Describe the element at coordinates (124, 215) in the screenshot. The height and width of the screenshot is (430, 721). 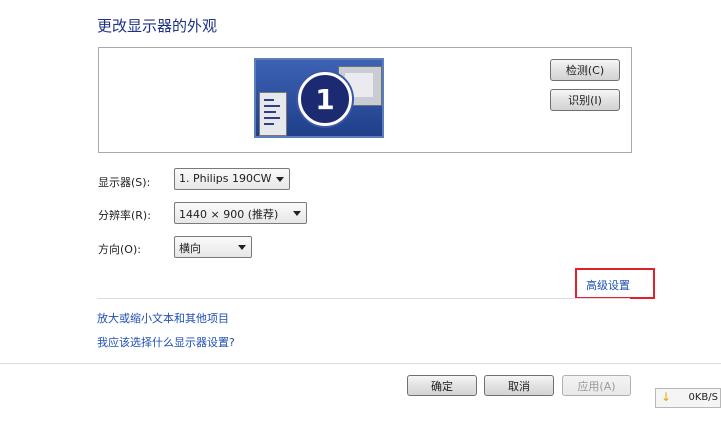
I see `resolution-label: 分辨率(R):` at that location.